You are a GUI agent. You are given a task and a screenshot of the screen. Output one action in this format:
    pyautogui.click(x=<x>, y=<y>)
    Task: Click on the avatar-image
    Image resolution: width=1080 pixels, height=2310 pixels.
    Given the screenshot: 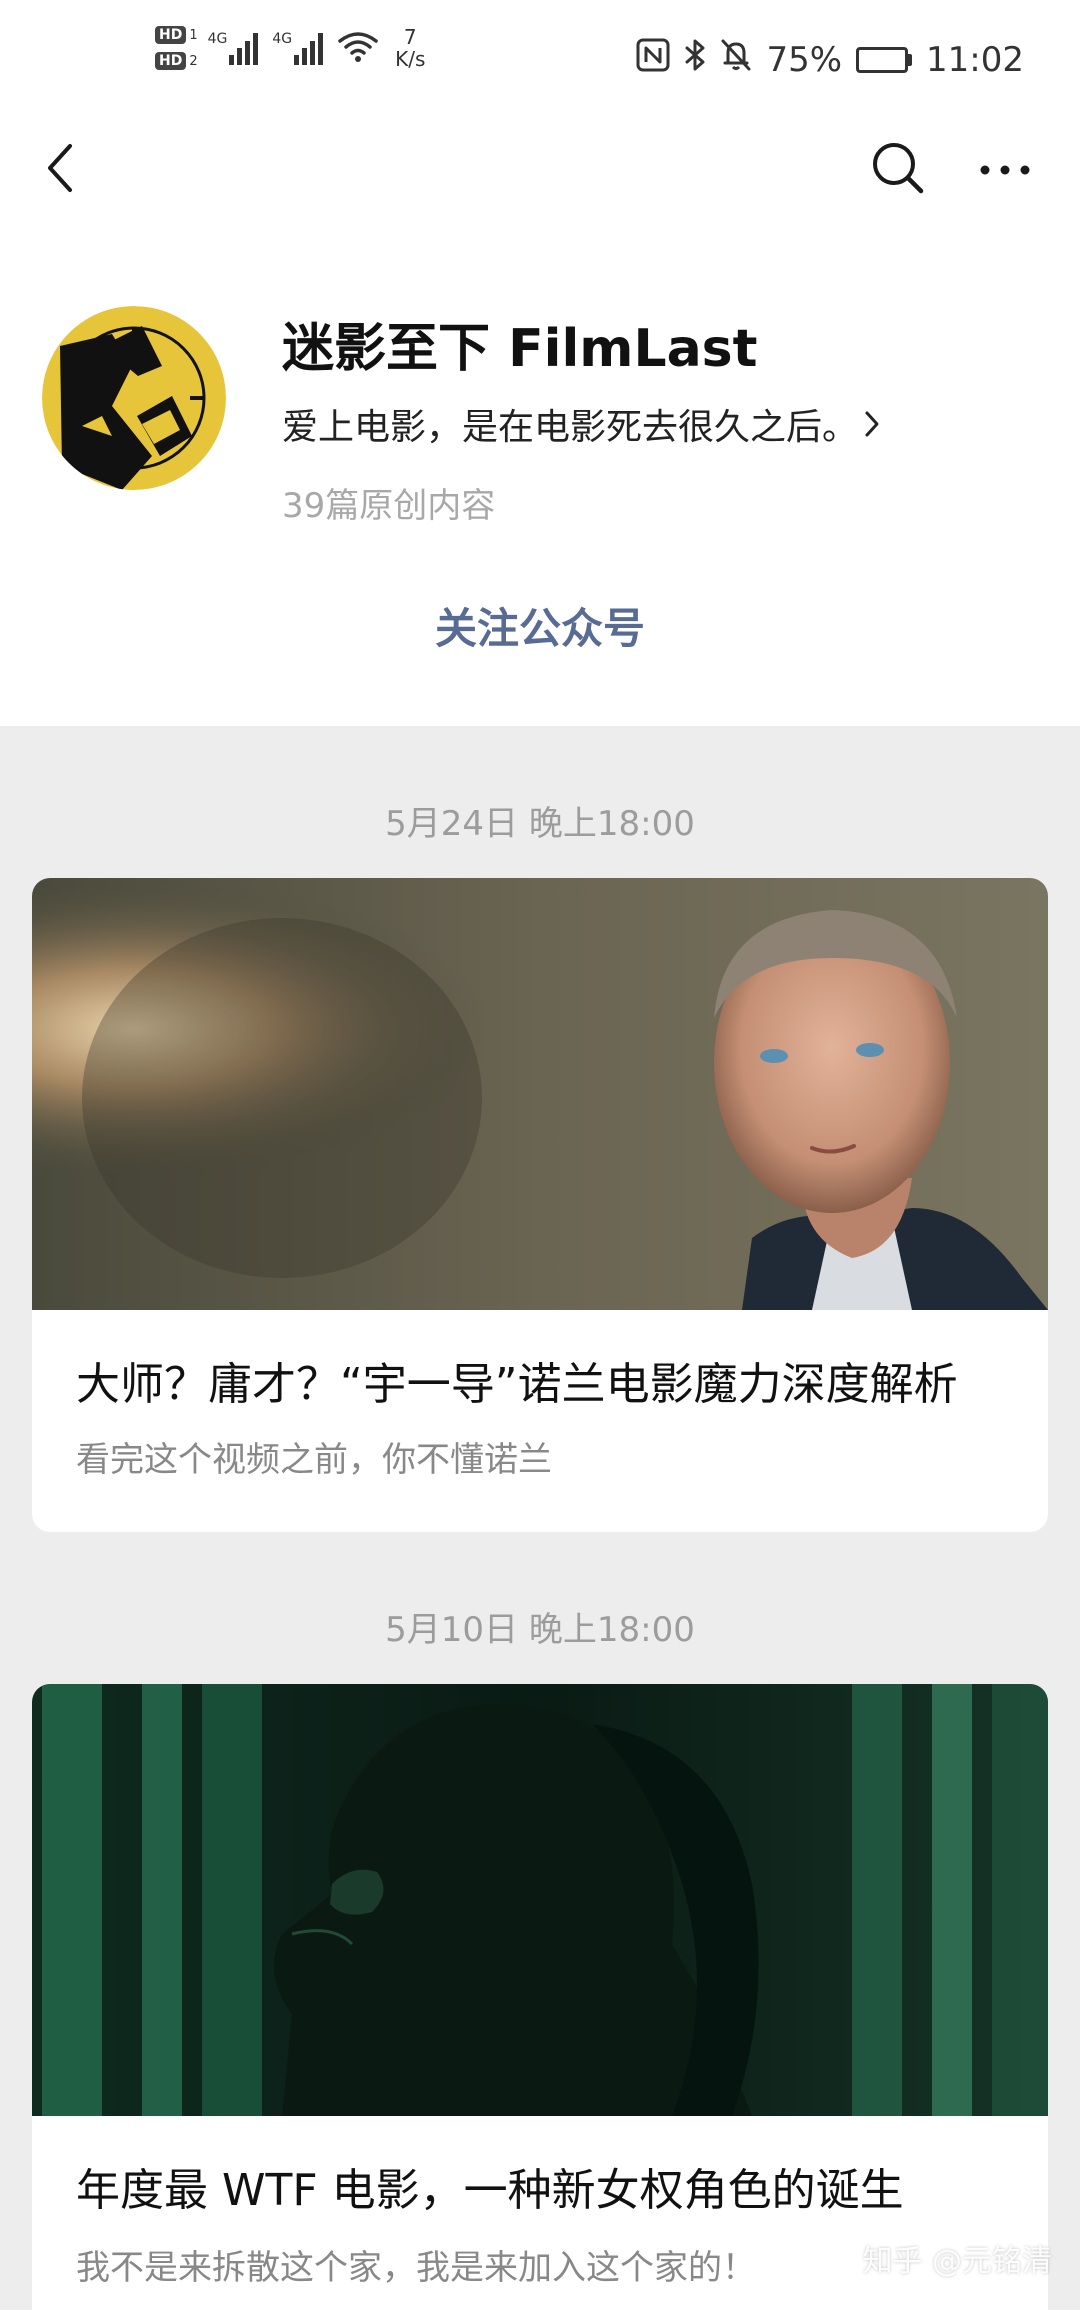 What is the action you would take?
    pyautogui.click(x=134, y=398)
    